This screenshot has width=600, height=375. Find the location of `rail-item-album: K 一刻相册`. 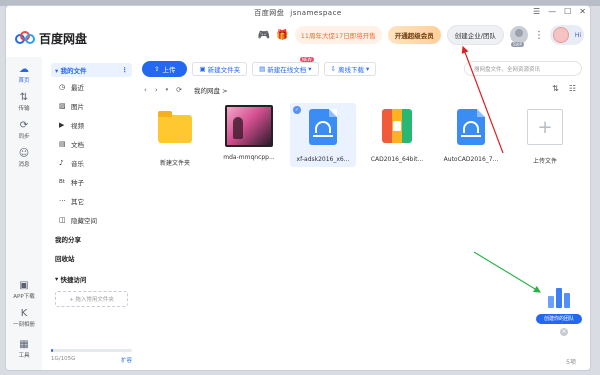

rail-item-album: K 一刻相册 is located at coordinates (24, 318).